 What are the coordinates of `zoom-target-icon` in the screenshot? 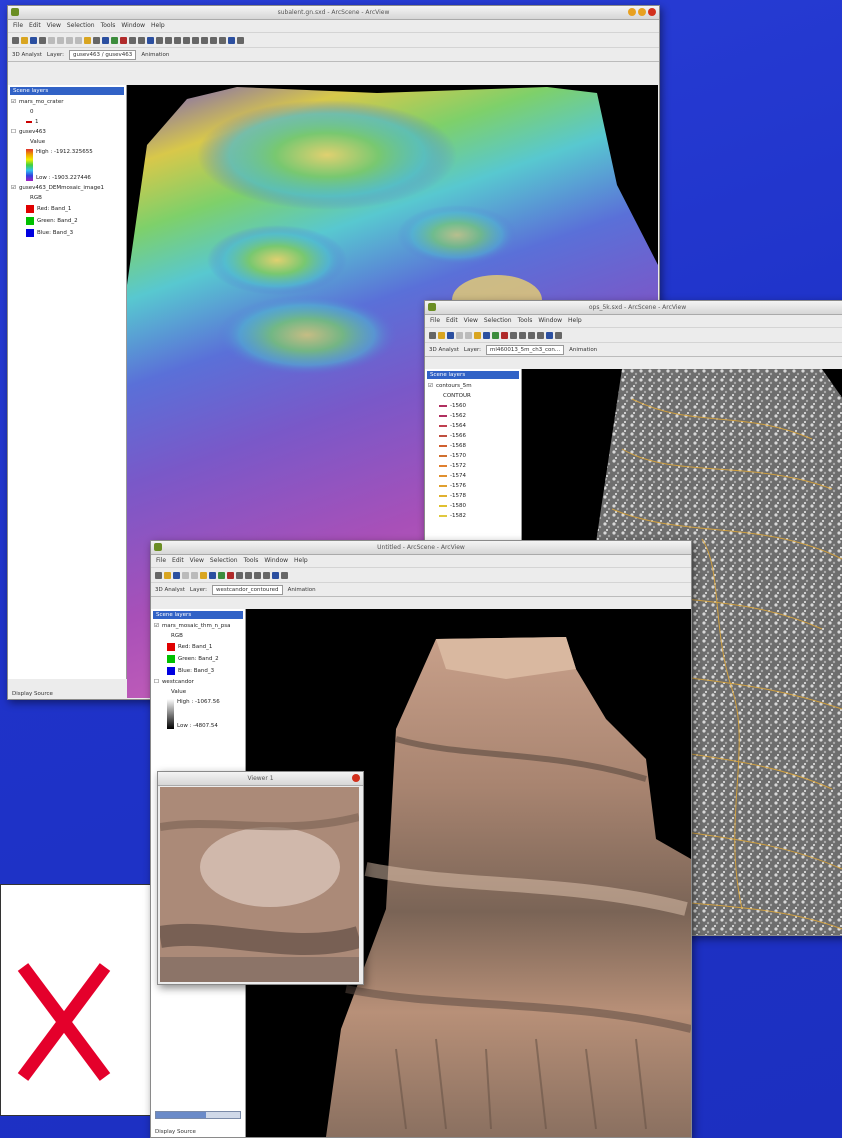 It's located at (177, 40).